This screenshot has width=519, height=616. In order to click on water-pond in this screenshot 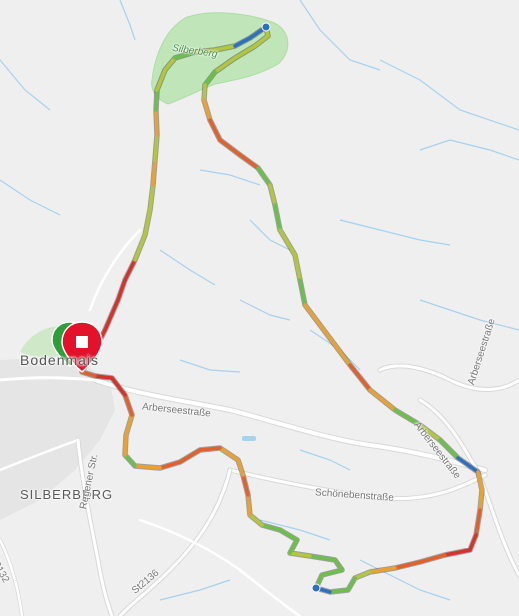, I will do `click(249, 438)`.